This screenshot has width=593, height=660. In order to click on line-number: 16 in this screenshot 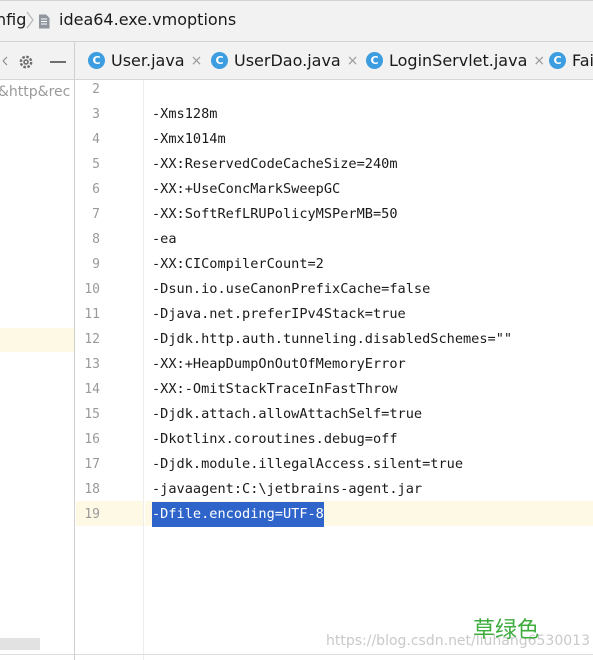, I will do `click(92, 439)`.